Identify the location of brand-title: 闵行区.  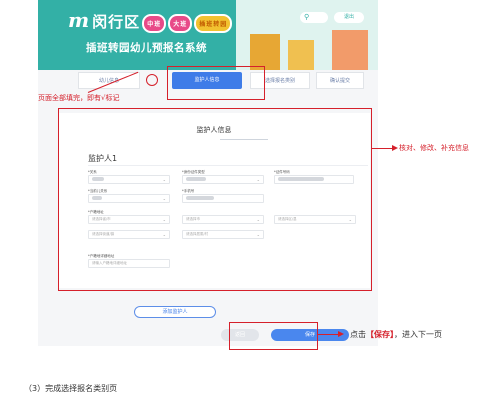
(116, 22).